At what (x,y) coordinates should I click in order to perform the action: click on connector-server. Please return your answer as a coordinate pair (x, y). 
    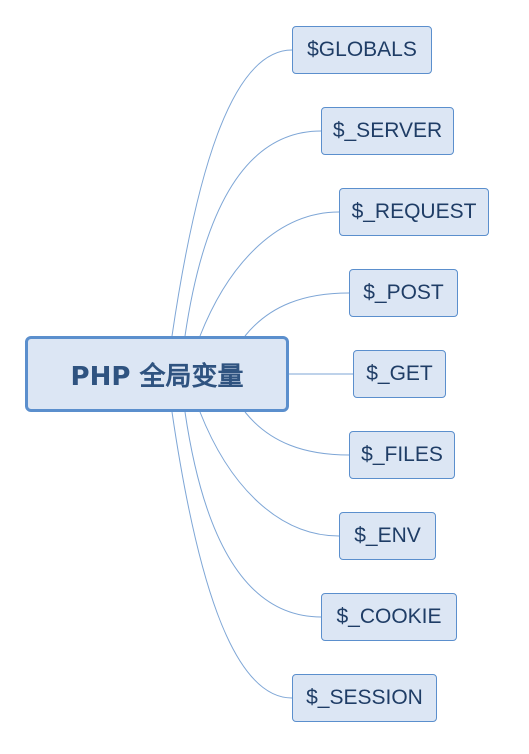
    Looking at the image, I should click on (253, 233).